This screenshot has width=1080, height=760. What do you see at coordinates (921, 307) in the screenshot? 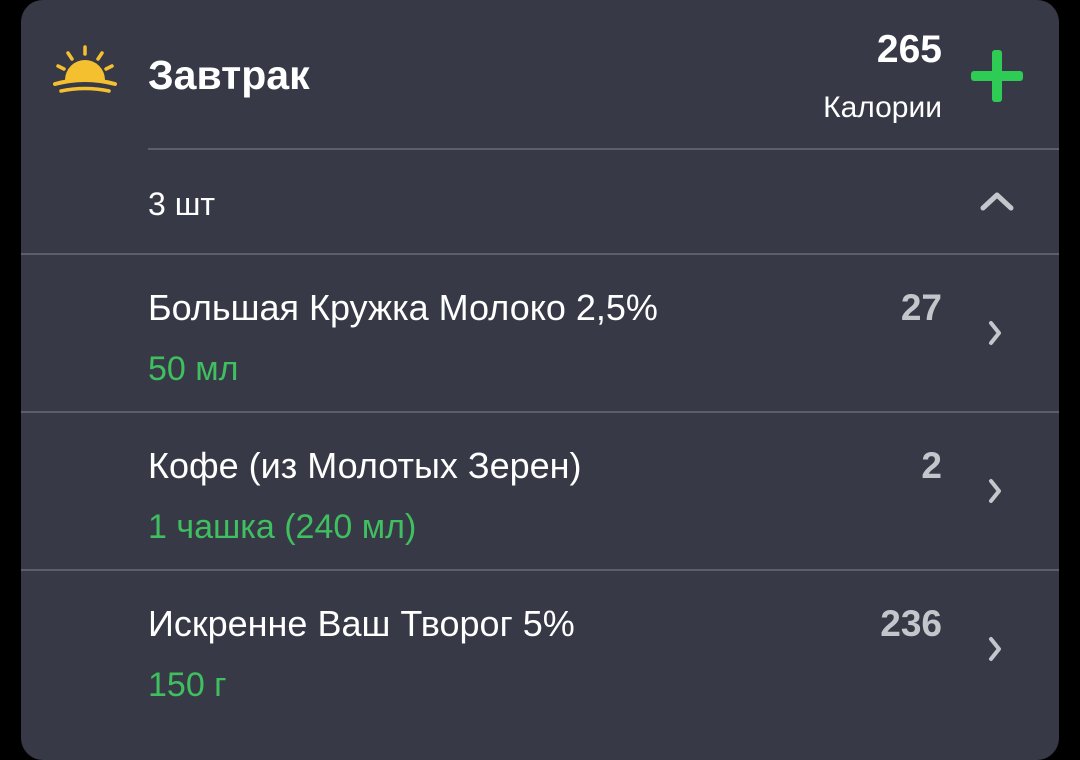
I see `food-calories: 27` at bounding box center [921, 307].